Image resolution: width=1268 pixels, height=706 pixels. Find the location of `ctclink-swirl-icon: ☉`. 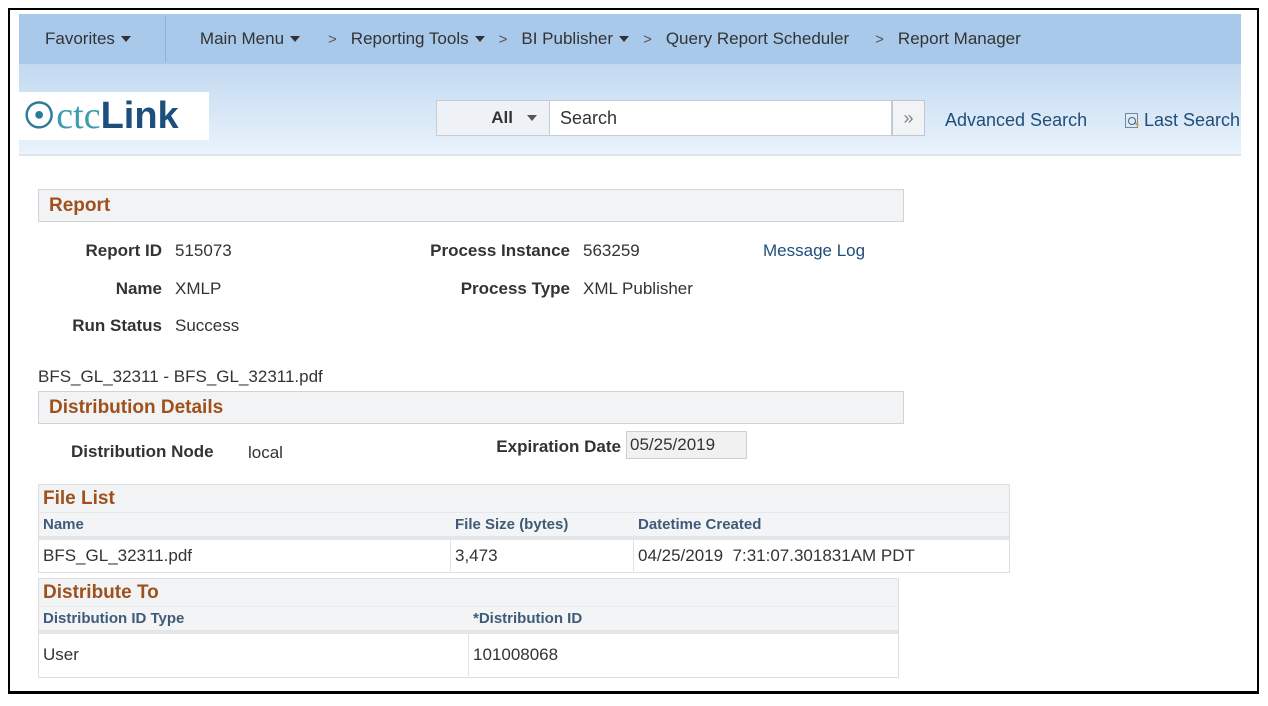

ctclink-swirl-icon: ☉ is located at coordinates (39, 116).